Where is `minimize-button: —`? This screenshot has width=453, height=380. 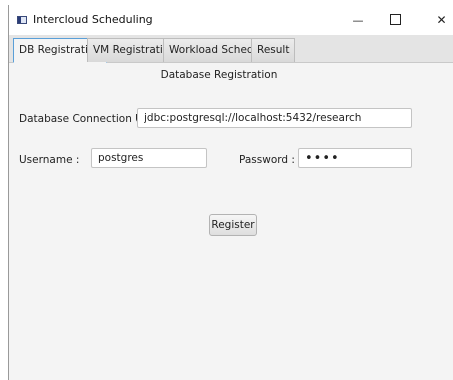
minimize-button: — is located at coordinates (358, 20).